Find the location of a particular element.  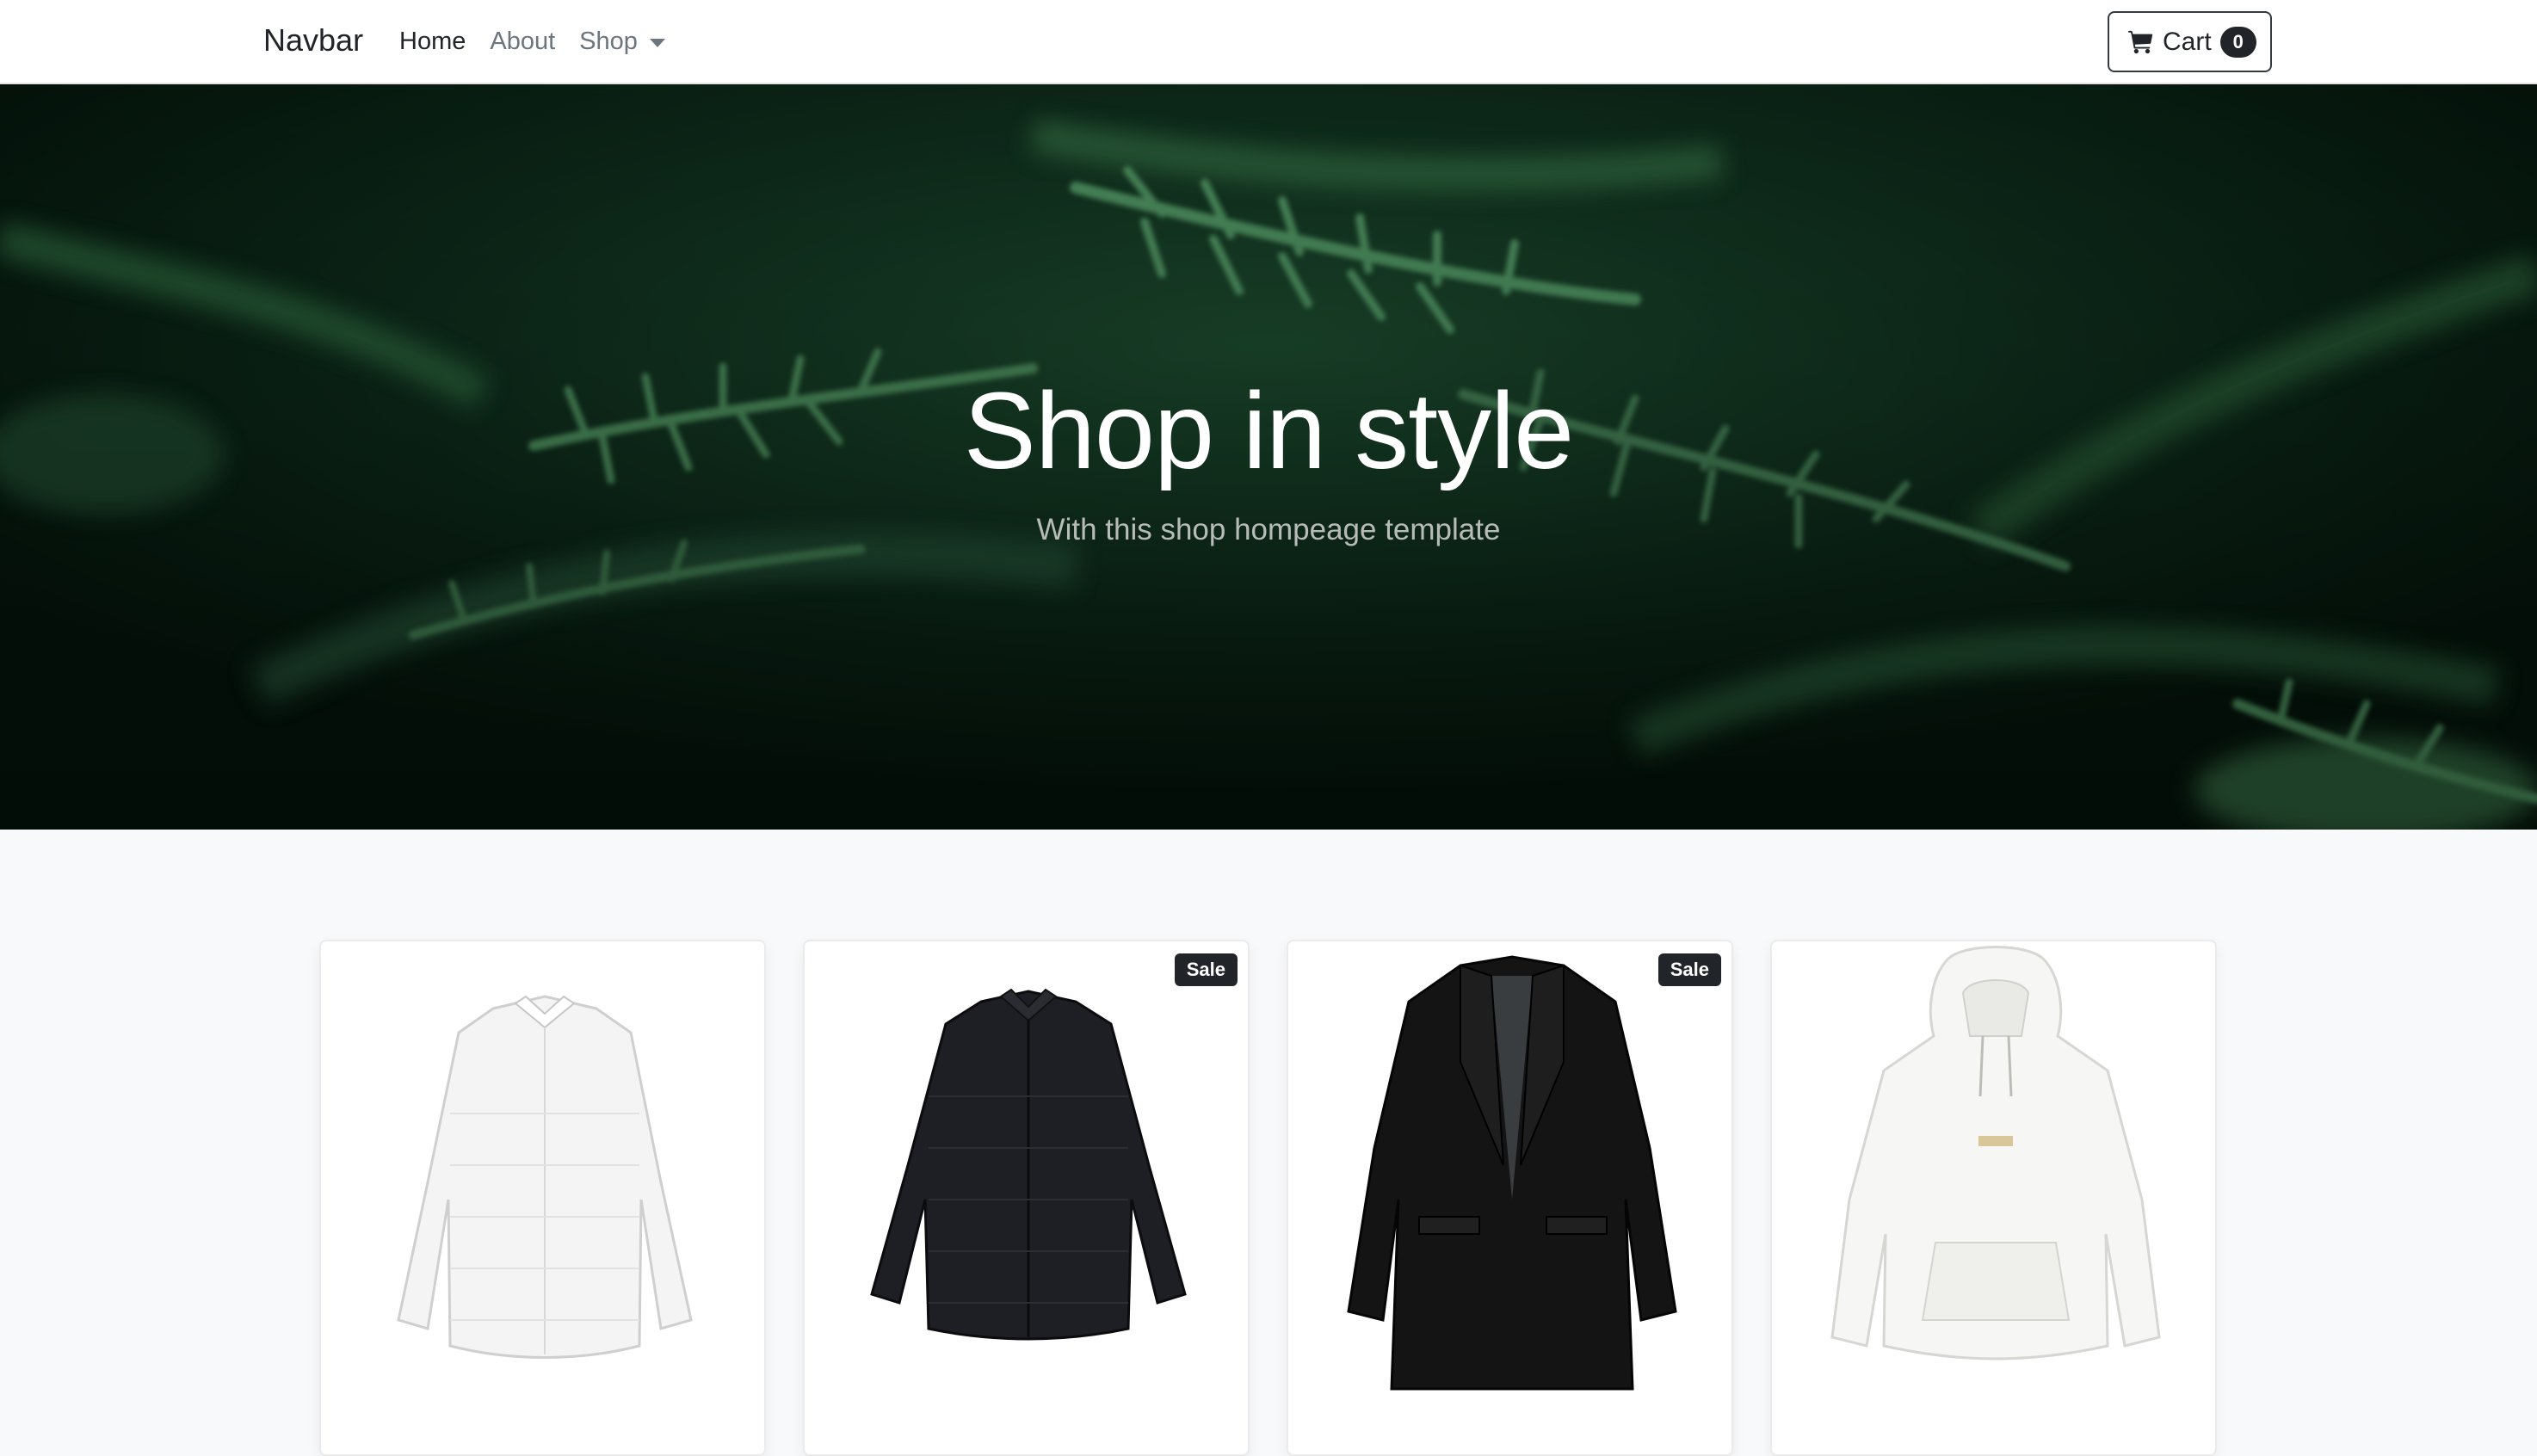

product-image-black-shirt is located at coordinates (1028, 1165).